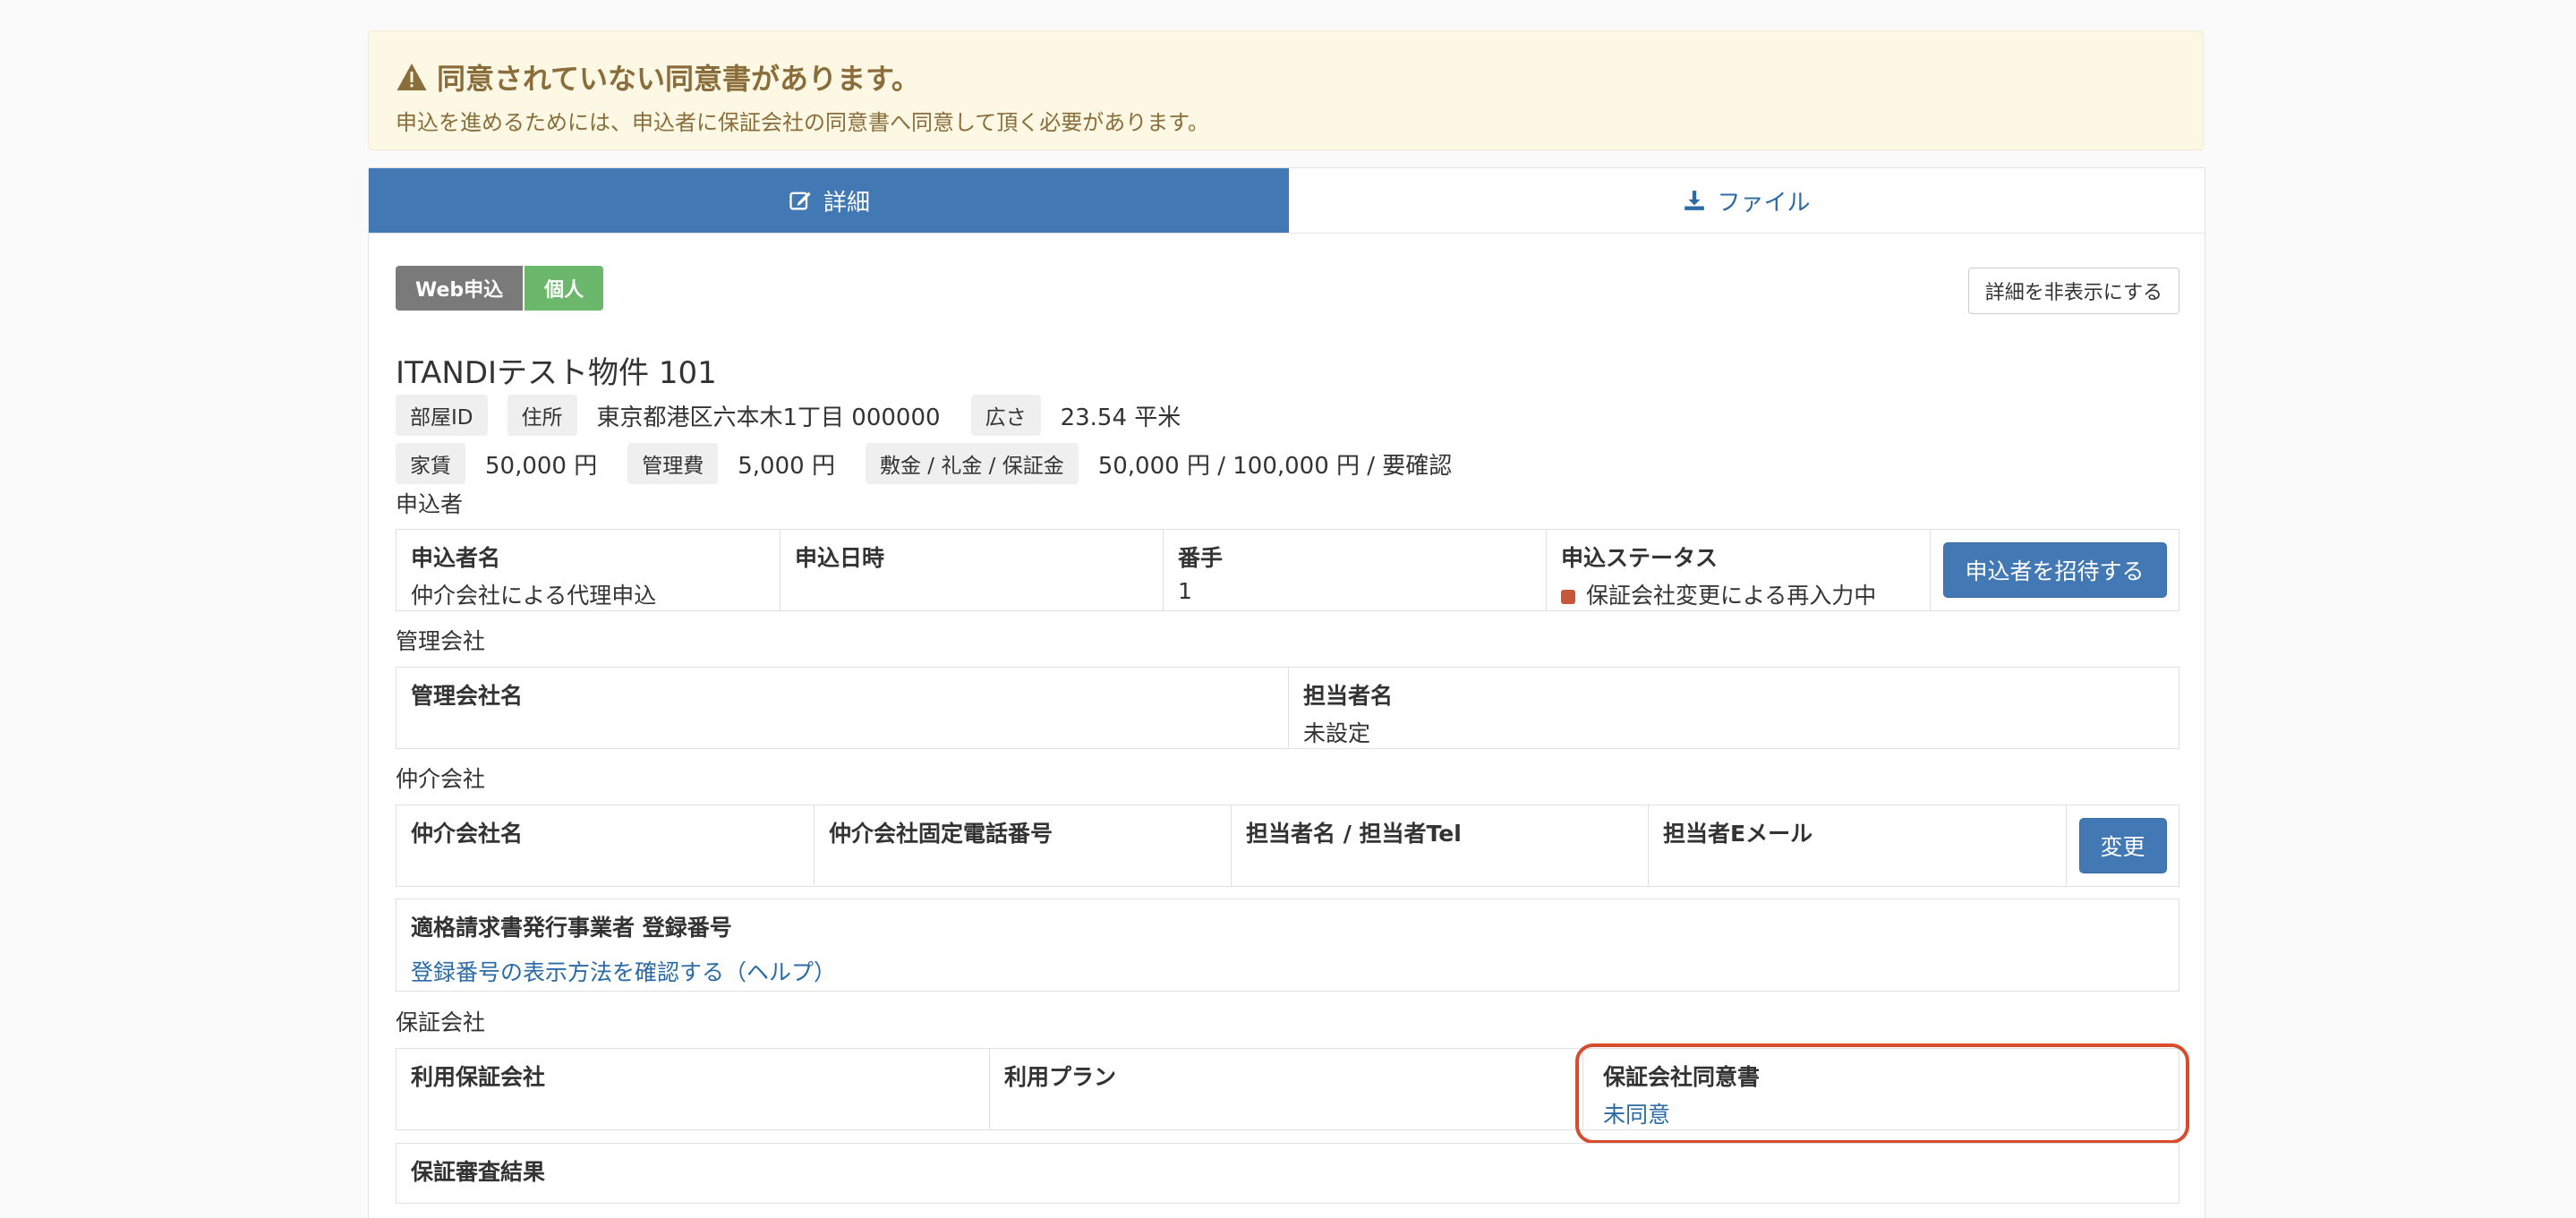  I want to click on guarantor-result-cell: 保証審査結果, so click(478, 1173).